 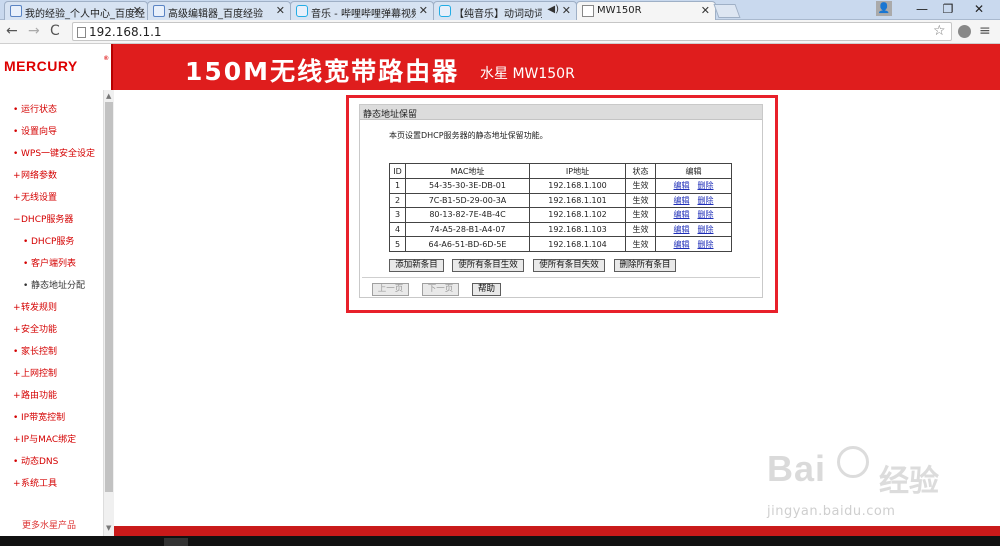 What do you see at coordinates (397, 186) in the screenshot?
I see `cell-id: 1` at bounding box center [397, 186].